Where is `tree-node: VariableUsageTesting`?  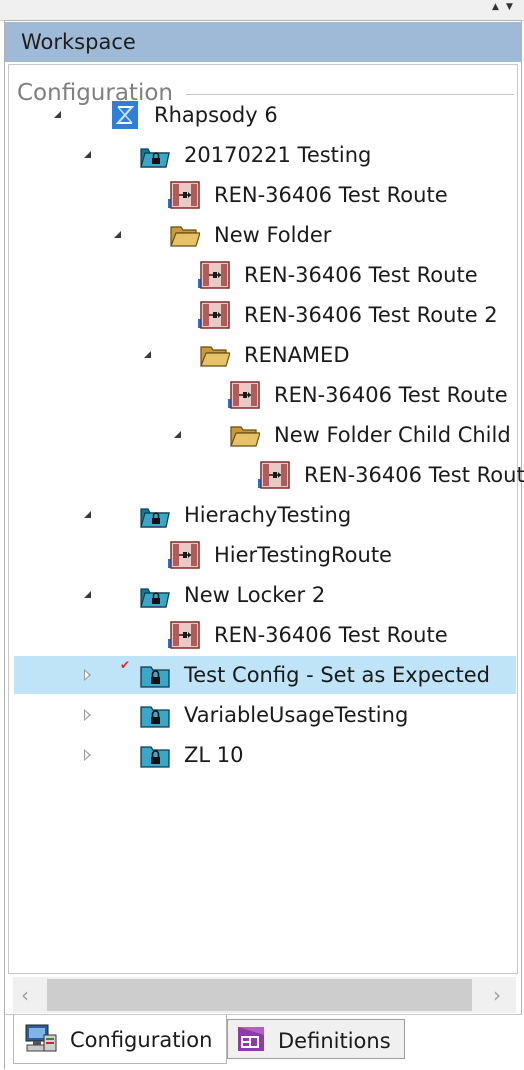
tree-node: VariableUsageTesting is located at coordinates (265, 715).